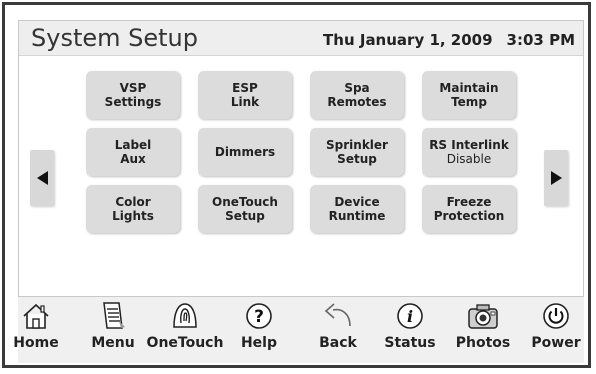 Image resolution: width=596 pixels, height=374 pixels. What do you see at coordinates (133, 216) in the screenshot?
I see `tile-line2: Lights` at bounding box center [133, 216].